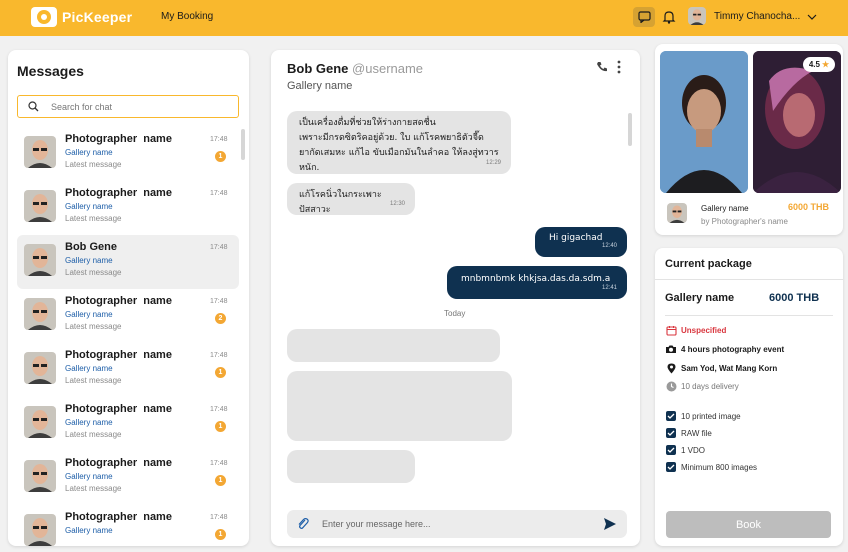 This screenshot has width=848, height=552. Describe the element at coordinates (136, 106) in the screenshot. I see `search-input` at that location.